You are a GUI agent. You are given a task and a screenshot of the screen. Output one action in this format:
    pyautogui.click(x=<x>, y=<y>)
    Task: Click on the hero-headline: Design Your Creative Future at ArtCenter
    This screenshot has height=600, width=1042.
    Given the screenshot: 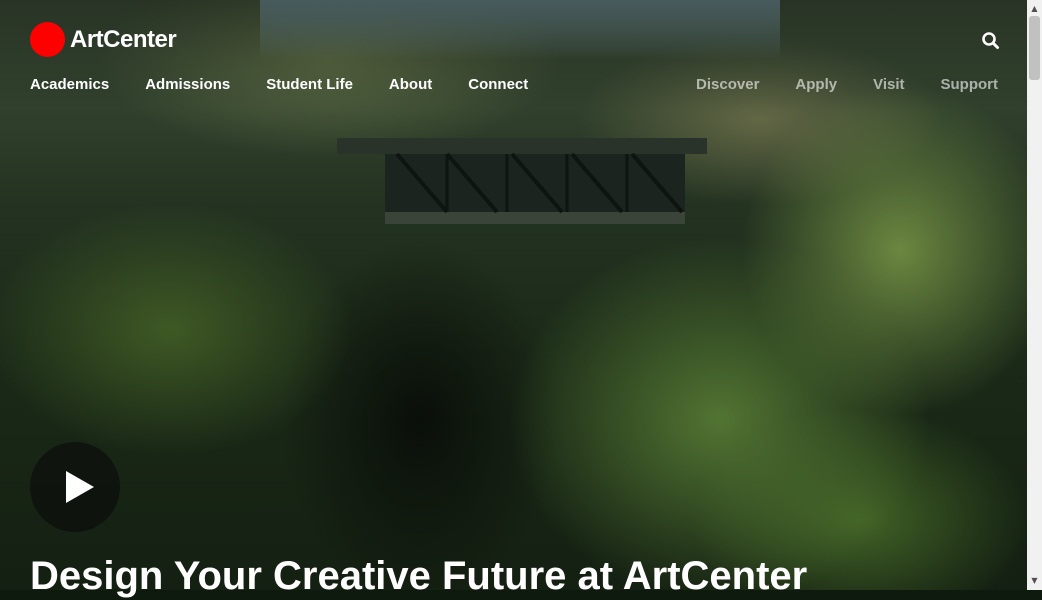 What is the action you would take?
    pyautogui.click(x=419, y=576)
    